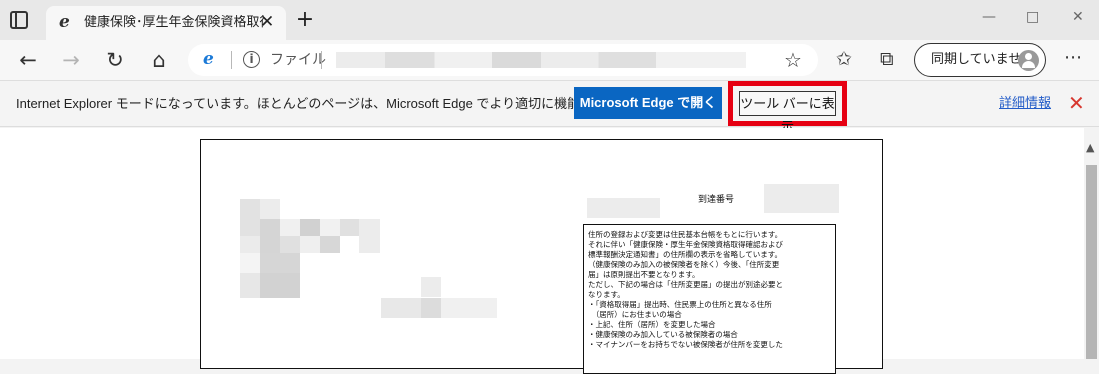 The width and height of the screenshot is (1099, 374). Describe the element at coordinates (1032, 17) in the screenshot. I see `maximize-icon: □` at that location.